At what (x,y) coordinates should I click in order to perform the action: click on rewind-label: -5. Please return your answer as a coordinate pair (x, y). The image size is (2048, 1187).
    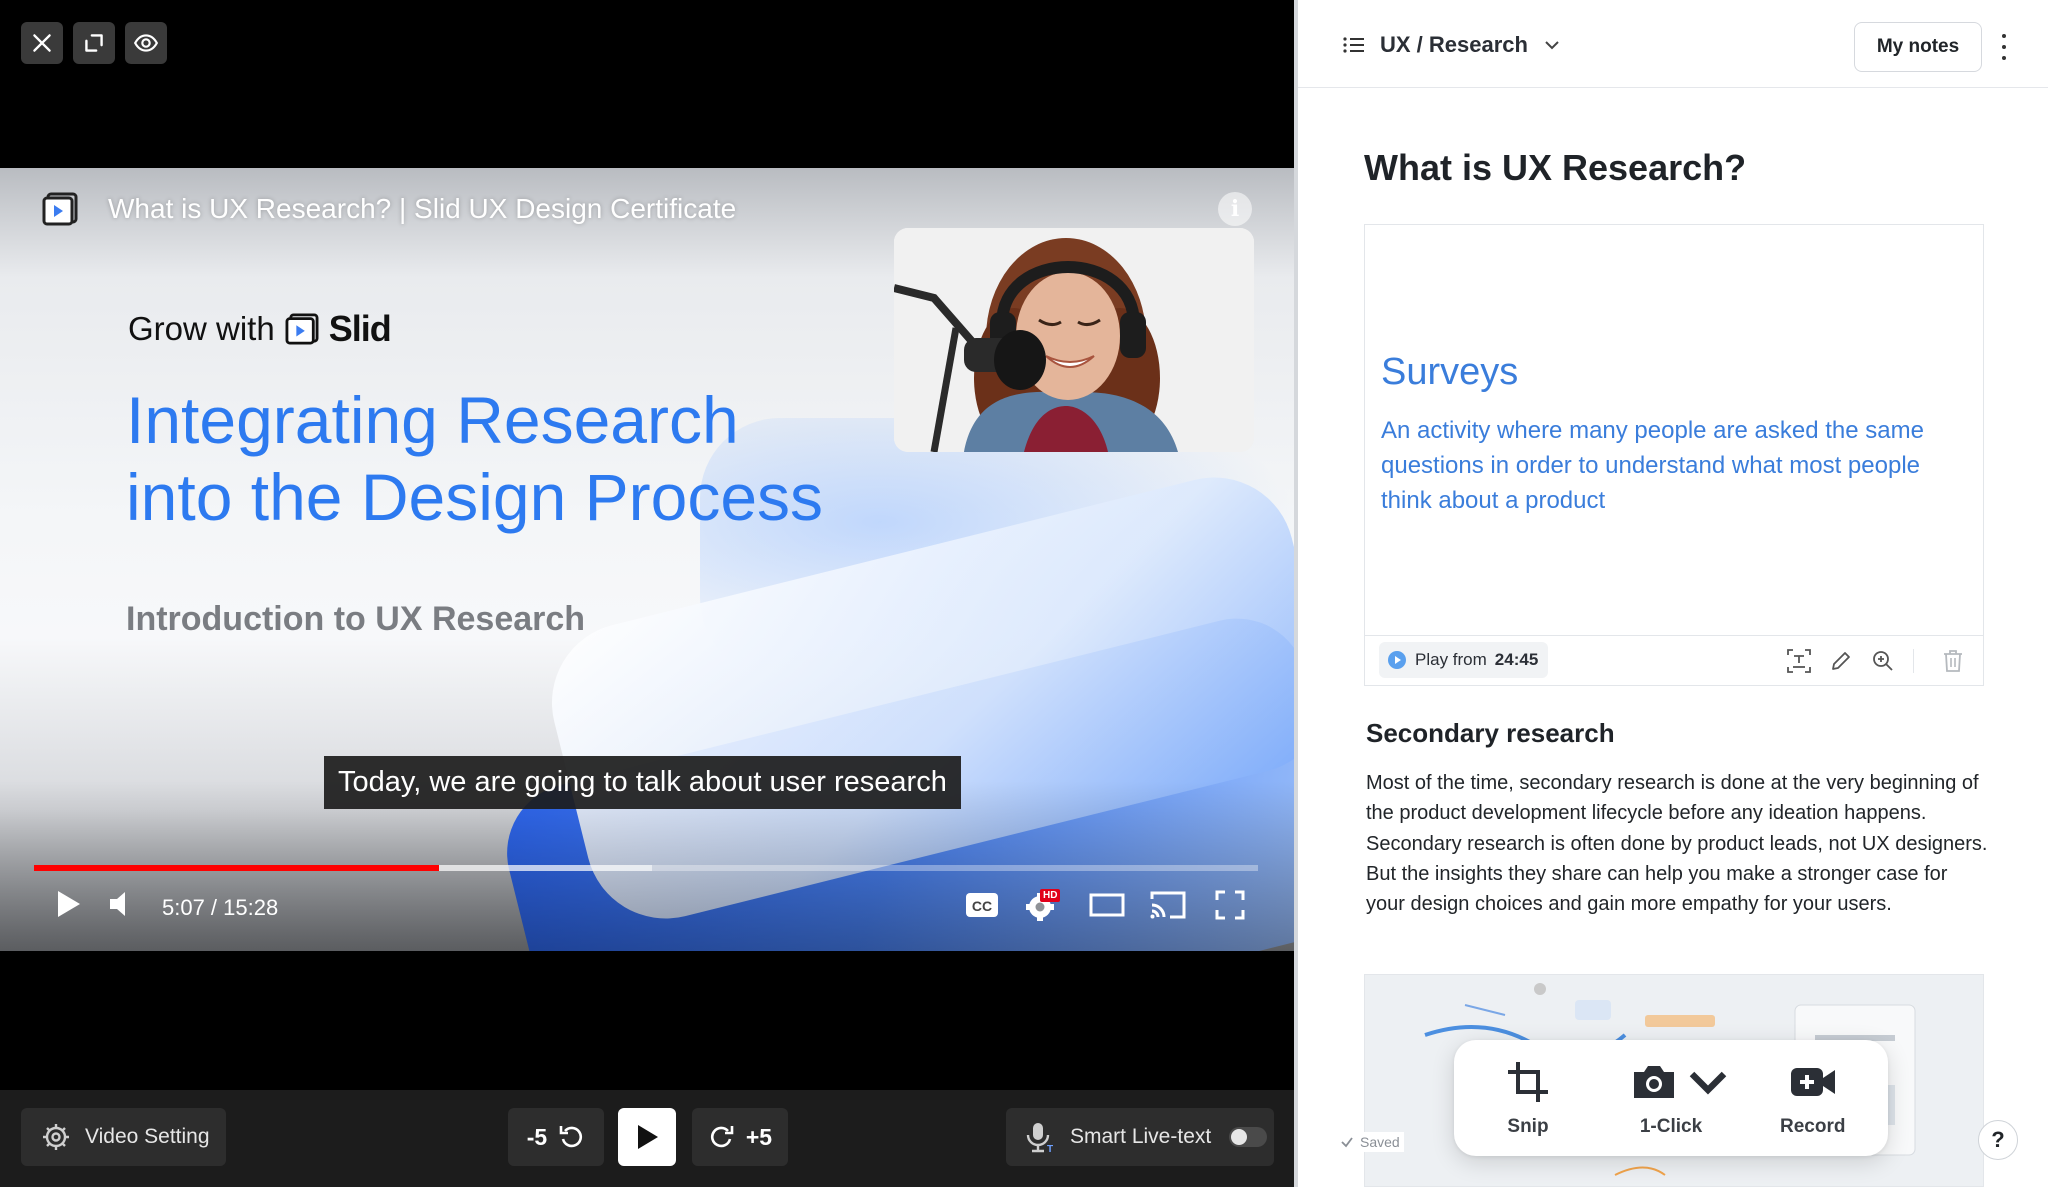
    Looking at the image, I should click on (537, 1136).